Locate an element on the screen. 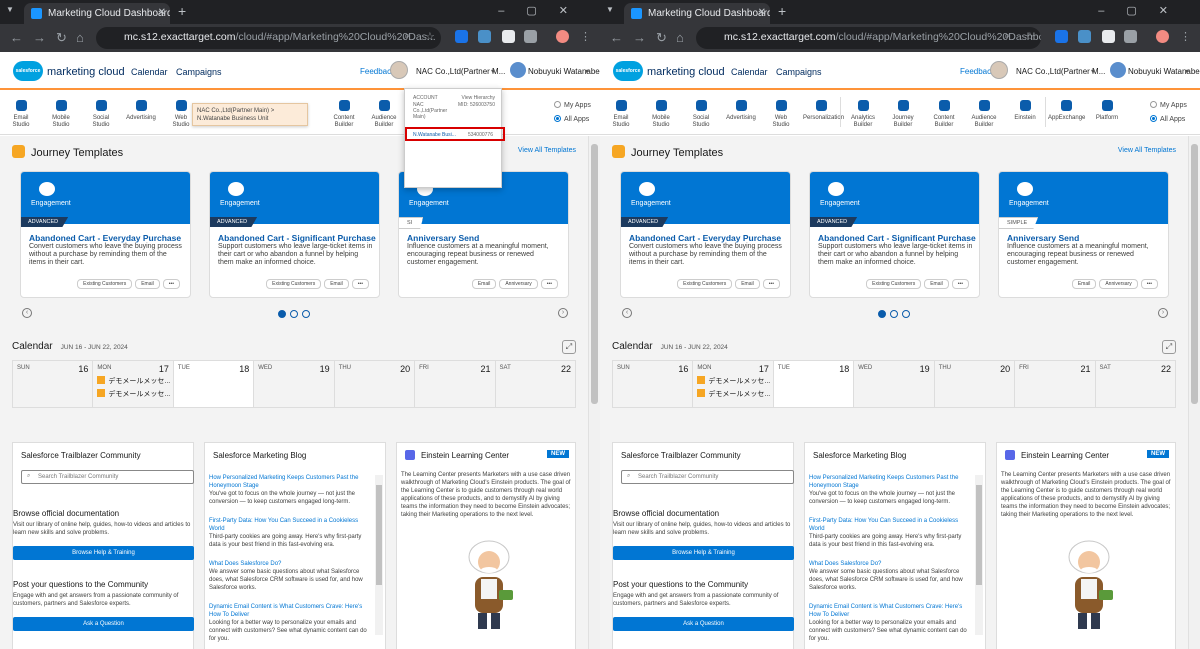 The height and width of the screenshot is (649, 1200). extensions-puzzle-icon is located at coordinates (1130, 36).